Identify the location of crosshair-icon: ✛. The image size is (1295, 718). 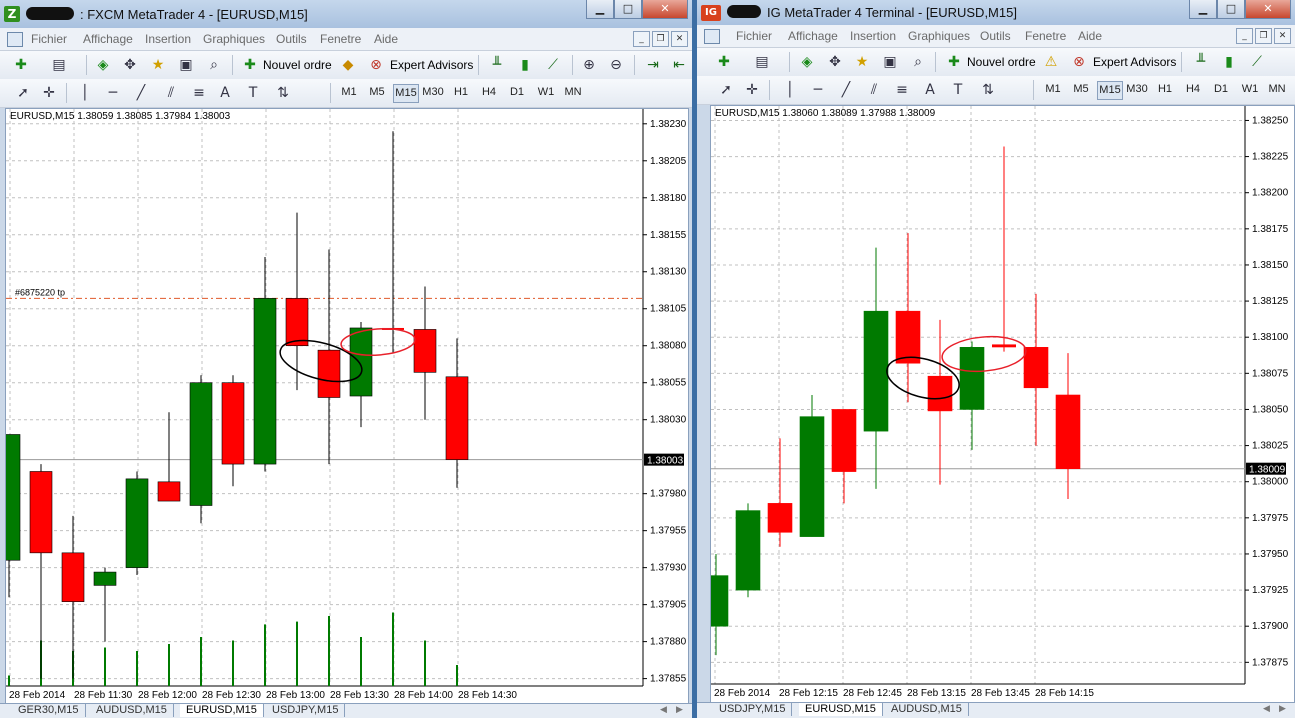
(752, 90).